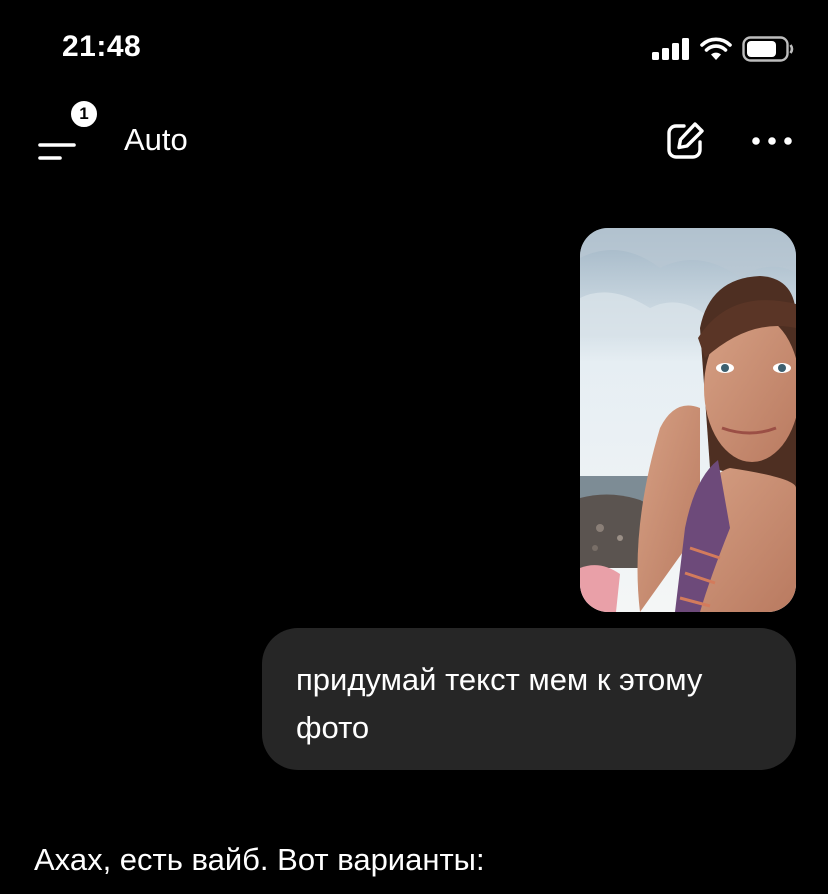  I want to click on status-bar: 21:48, so click(414, 48).